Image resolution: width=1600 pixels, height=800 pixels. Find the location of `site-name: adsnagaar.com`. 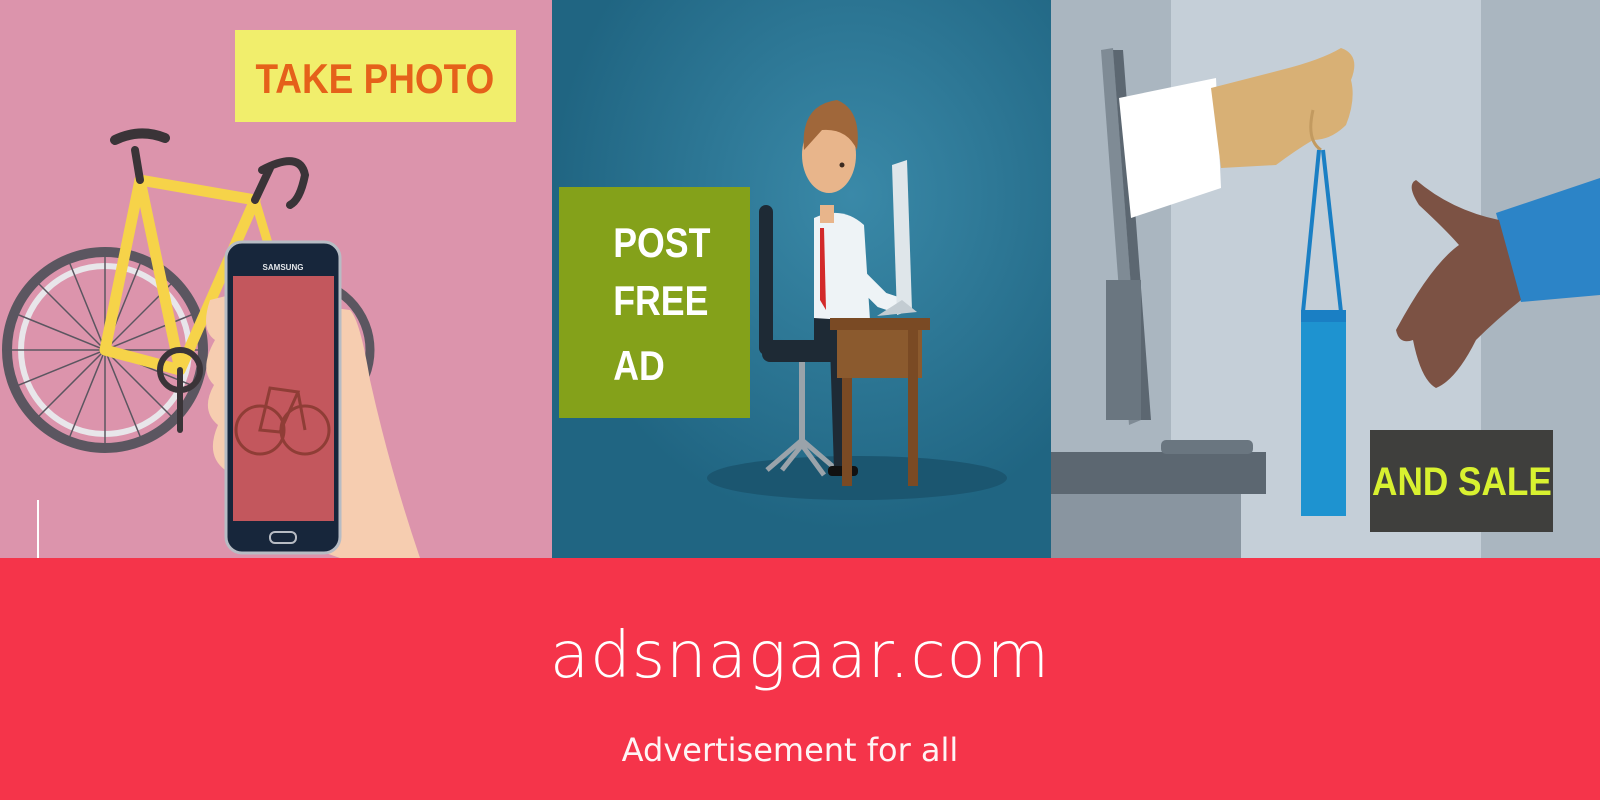

site-name: adsnagaar.com is located at coordinates (800, 656).